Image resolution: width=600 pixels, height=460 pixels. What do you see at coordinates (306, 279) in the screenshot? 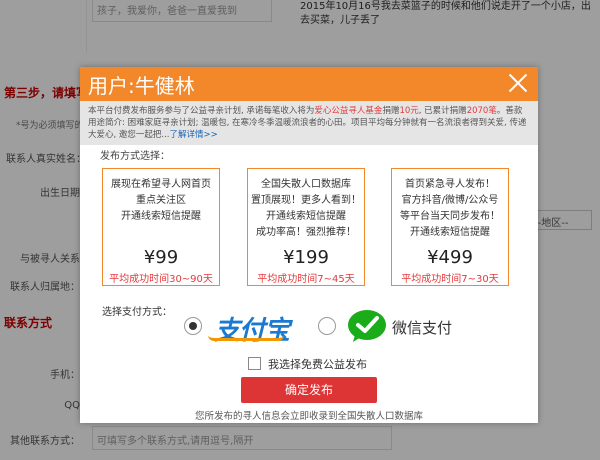
I see `package-duration: 平均成功时间7~45天` at bounding box center [306, 279].